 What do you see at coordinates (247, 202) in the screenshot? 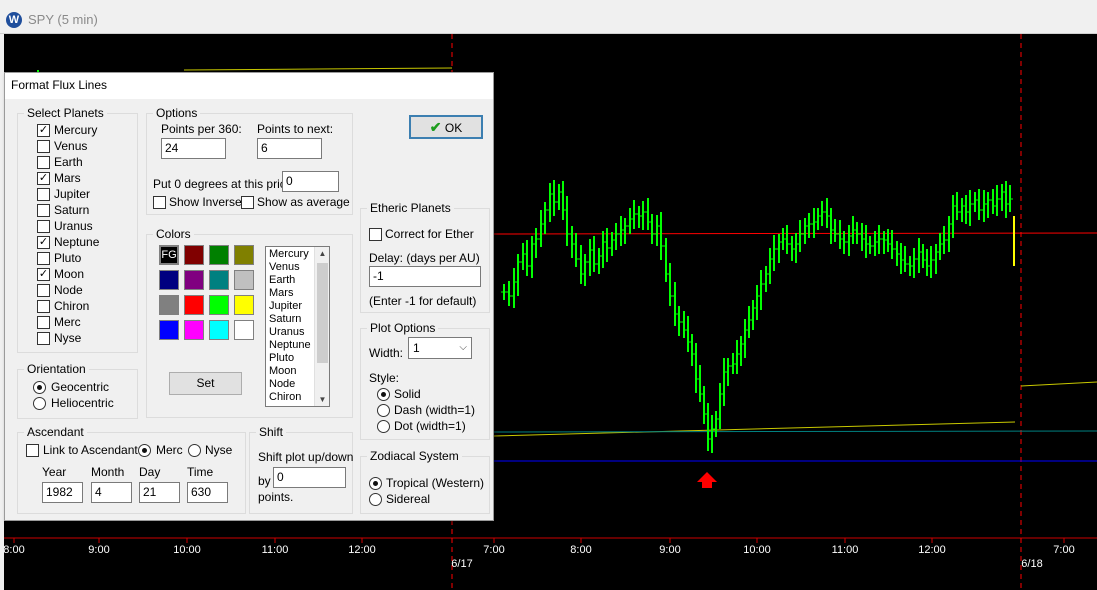
I see `show-average-checkbox` at bounding box center [247, 202].